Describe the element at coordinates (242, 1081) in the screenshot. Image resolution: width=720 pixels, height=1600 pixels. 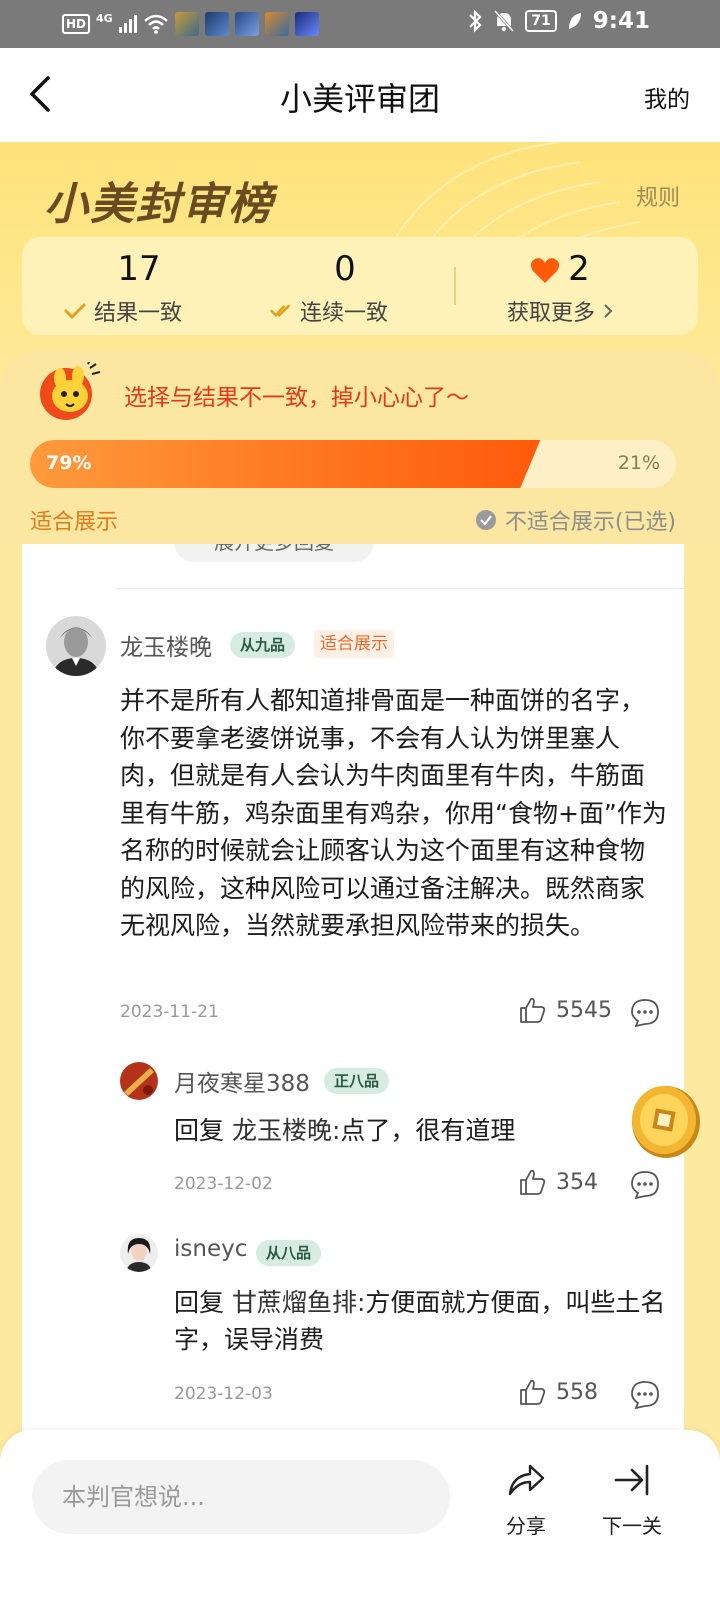
I see `username: 月夜寒星388` at that location.